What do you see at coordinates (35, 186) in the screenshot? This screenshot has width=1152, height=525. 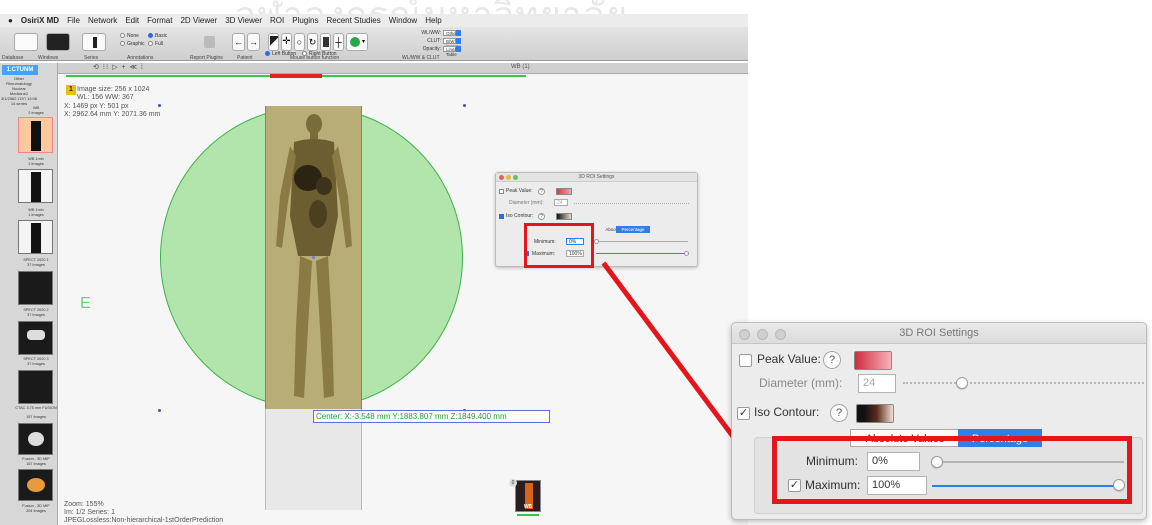 I see `series-thumb-wb-1min` at bounding box center [35, 186].